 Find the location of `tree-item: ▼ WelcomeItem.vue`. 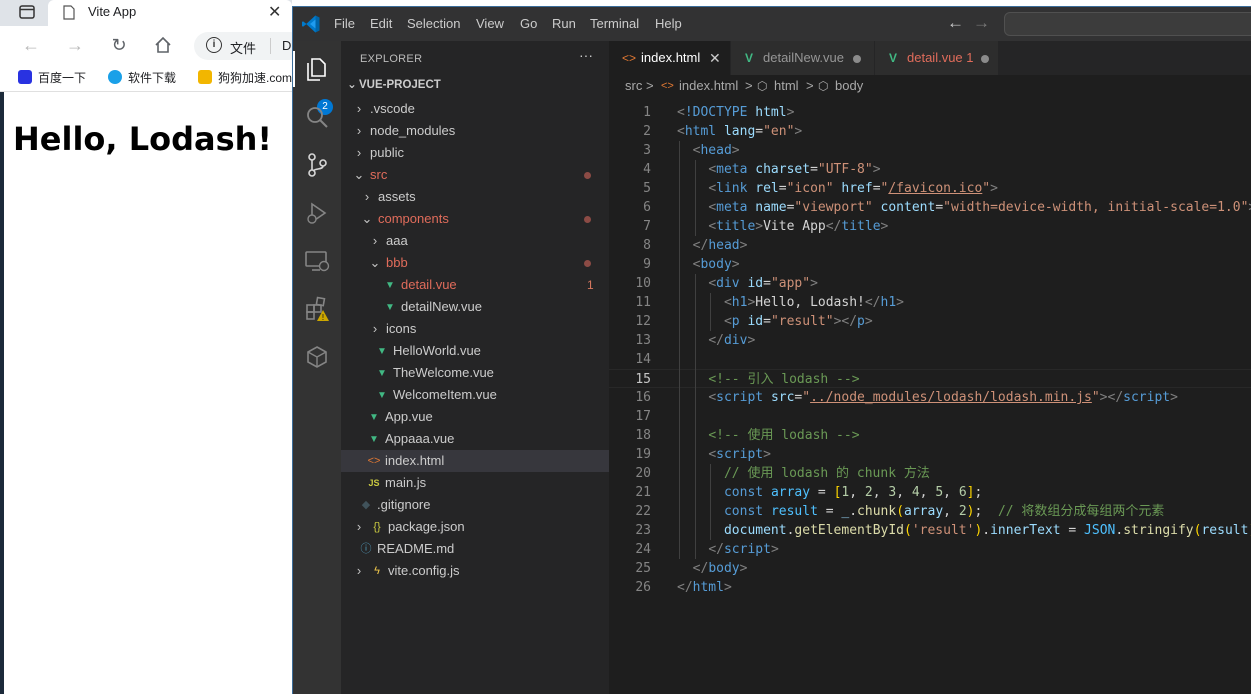

tree-item: ▼ WelcomeItem.vue is located at coordinates (475, 395).